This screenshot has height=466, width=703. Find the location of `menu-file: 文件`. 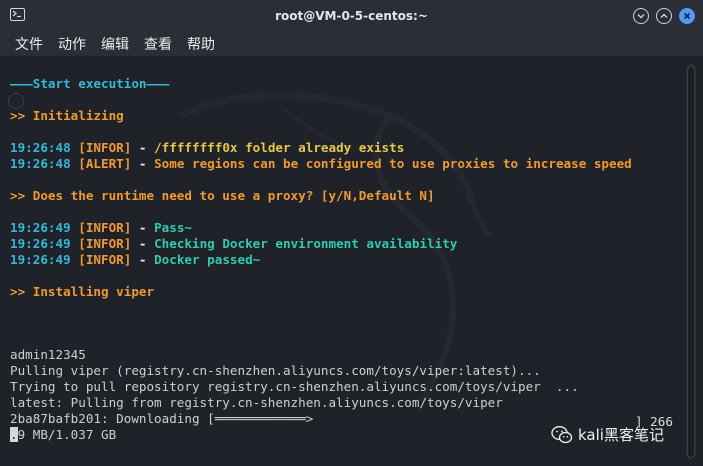

menu-file: 文件 is located at coordinates (29, 44).